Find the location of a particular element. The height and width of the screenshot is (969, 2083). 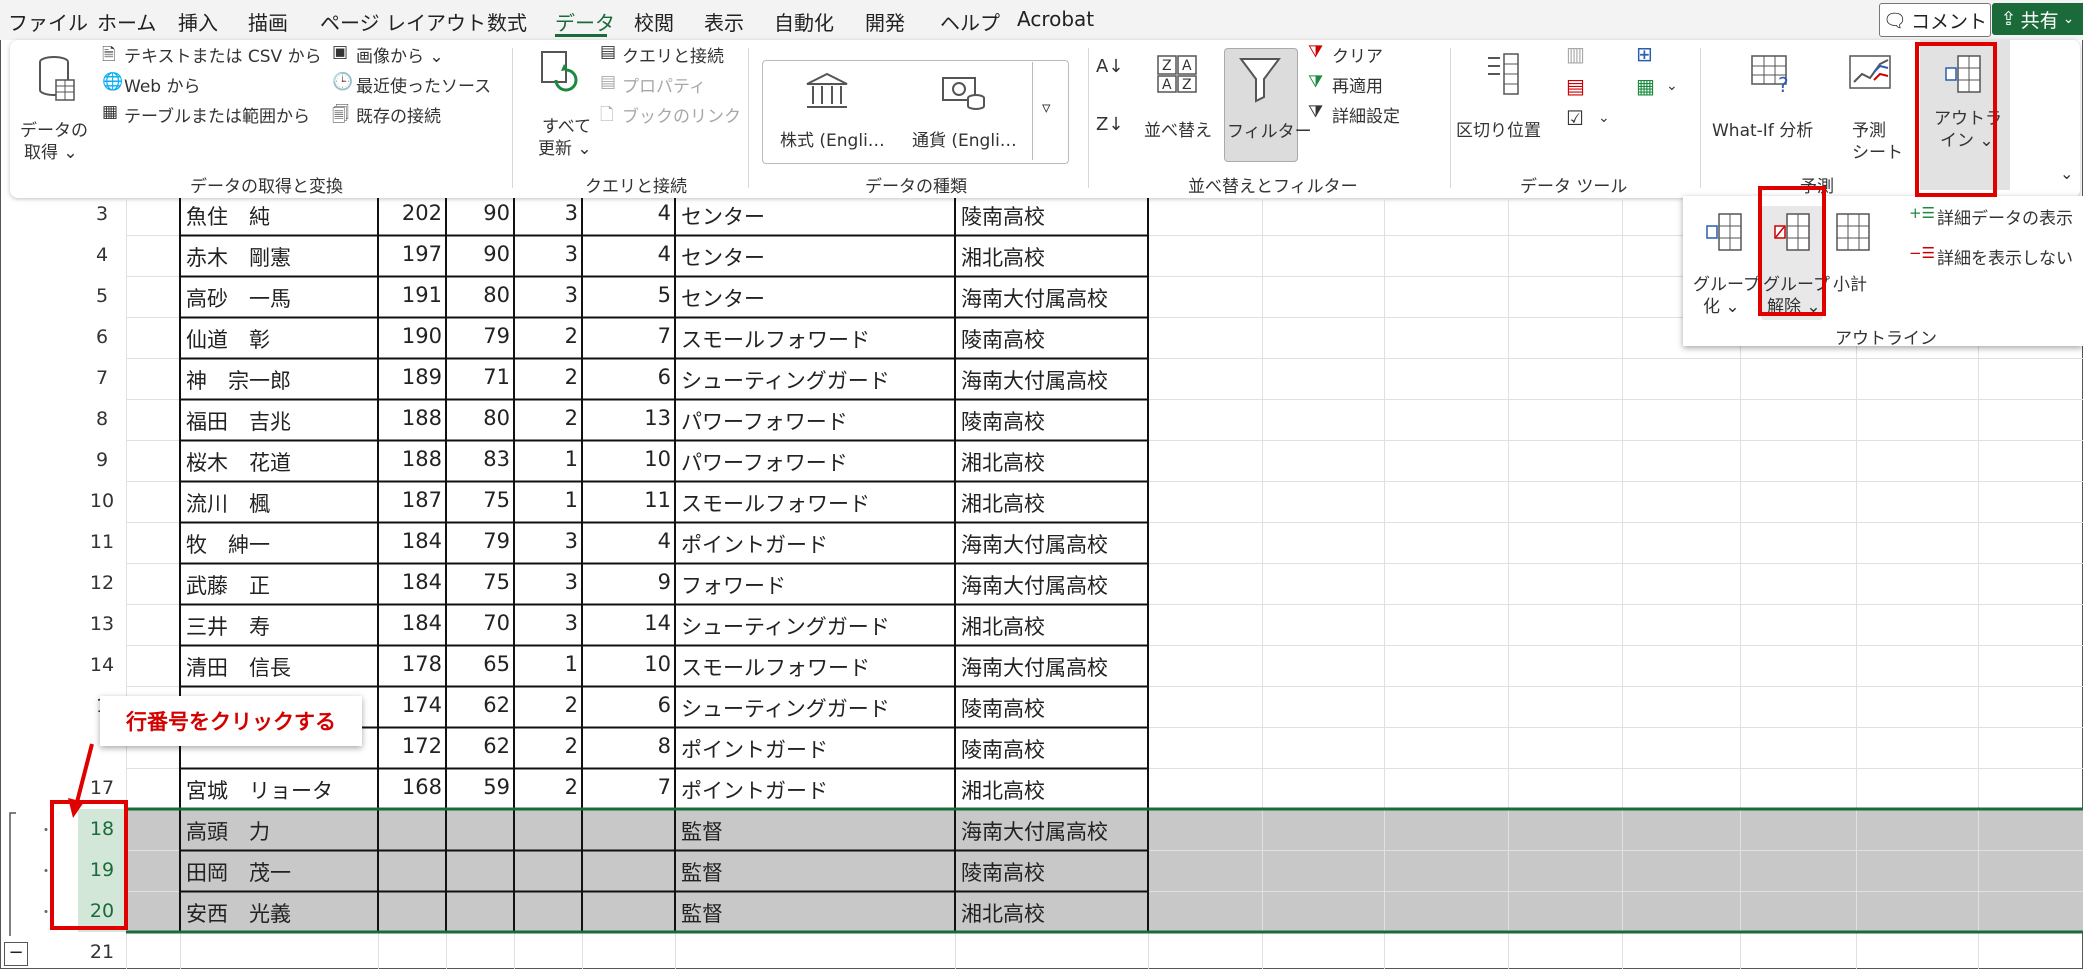

cell-n: 10 is located at coordinates (628, 462).